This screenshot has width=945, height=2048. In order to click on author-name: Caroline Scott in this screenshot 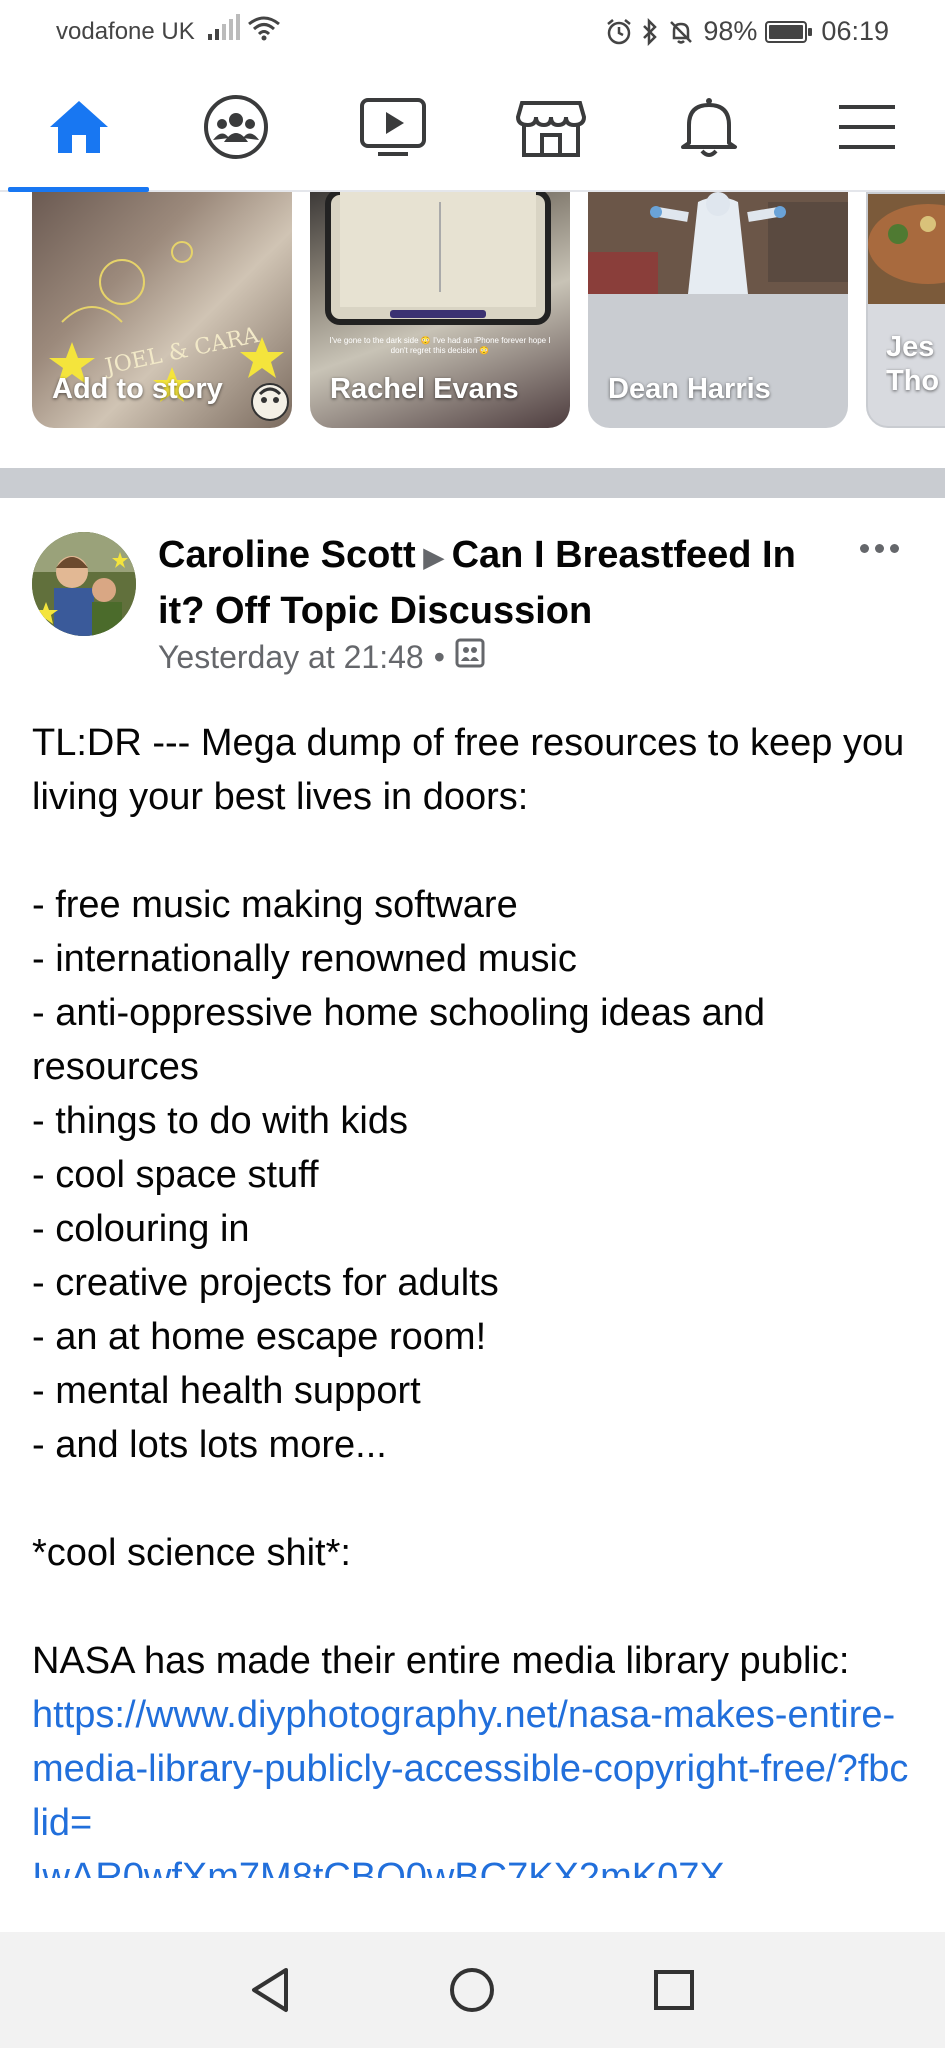, I will do `click(287, 555)`.